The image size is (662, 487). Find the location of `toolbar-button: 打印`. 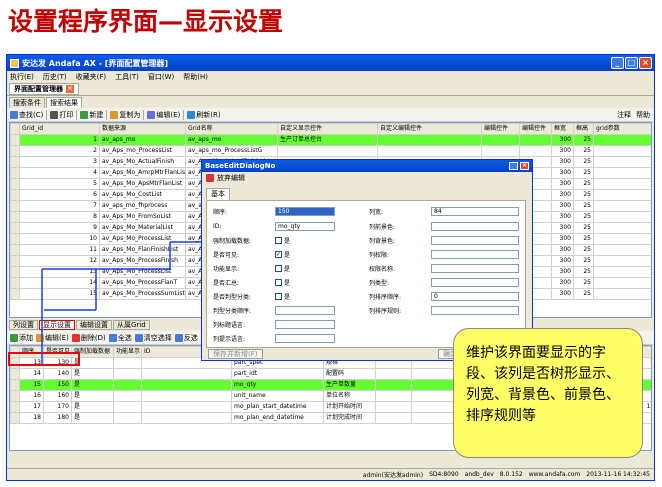

toolbar-button: 打印 is located at coordinates (61, 115).